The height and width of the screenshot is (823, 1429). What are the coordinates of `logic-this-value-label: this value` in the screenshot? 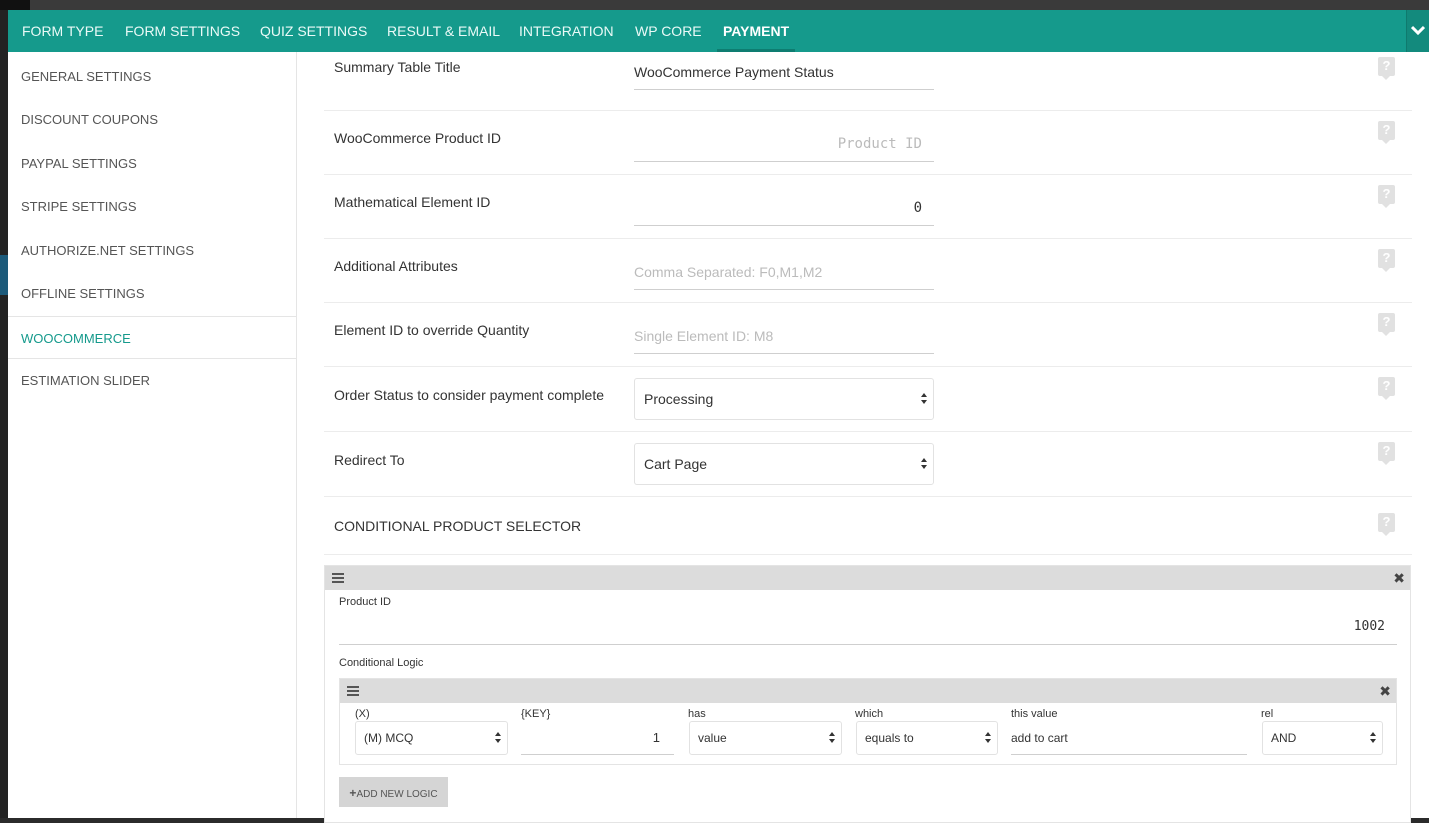 It's located at (1034, 714).